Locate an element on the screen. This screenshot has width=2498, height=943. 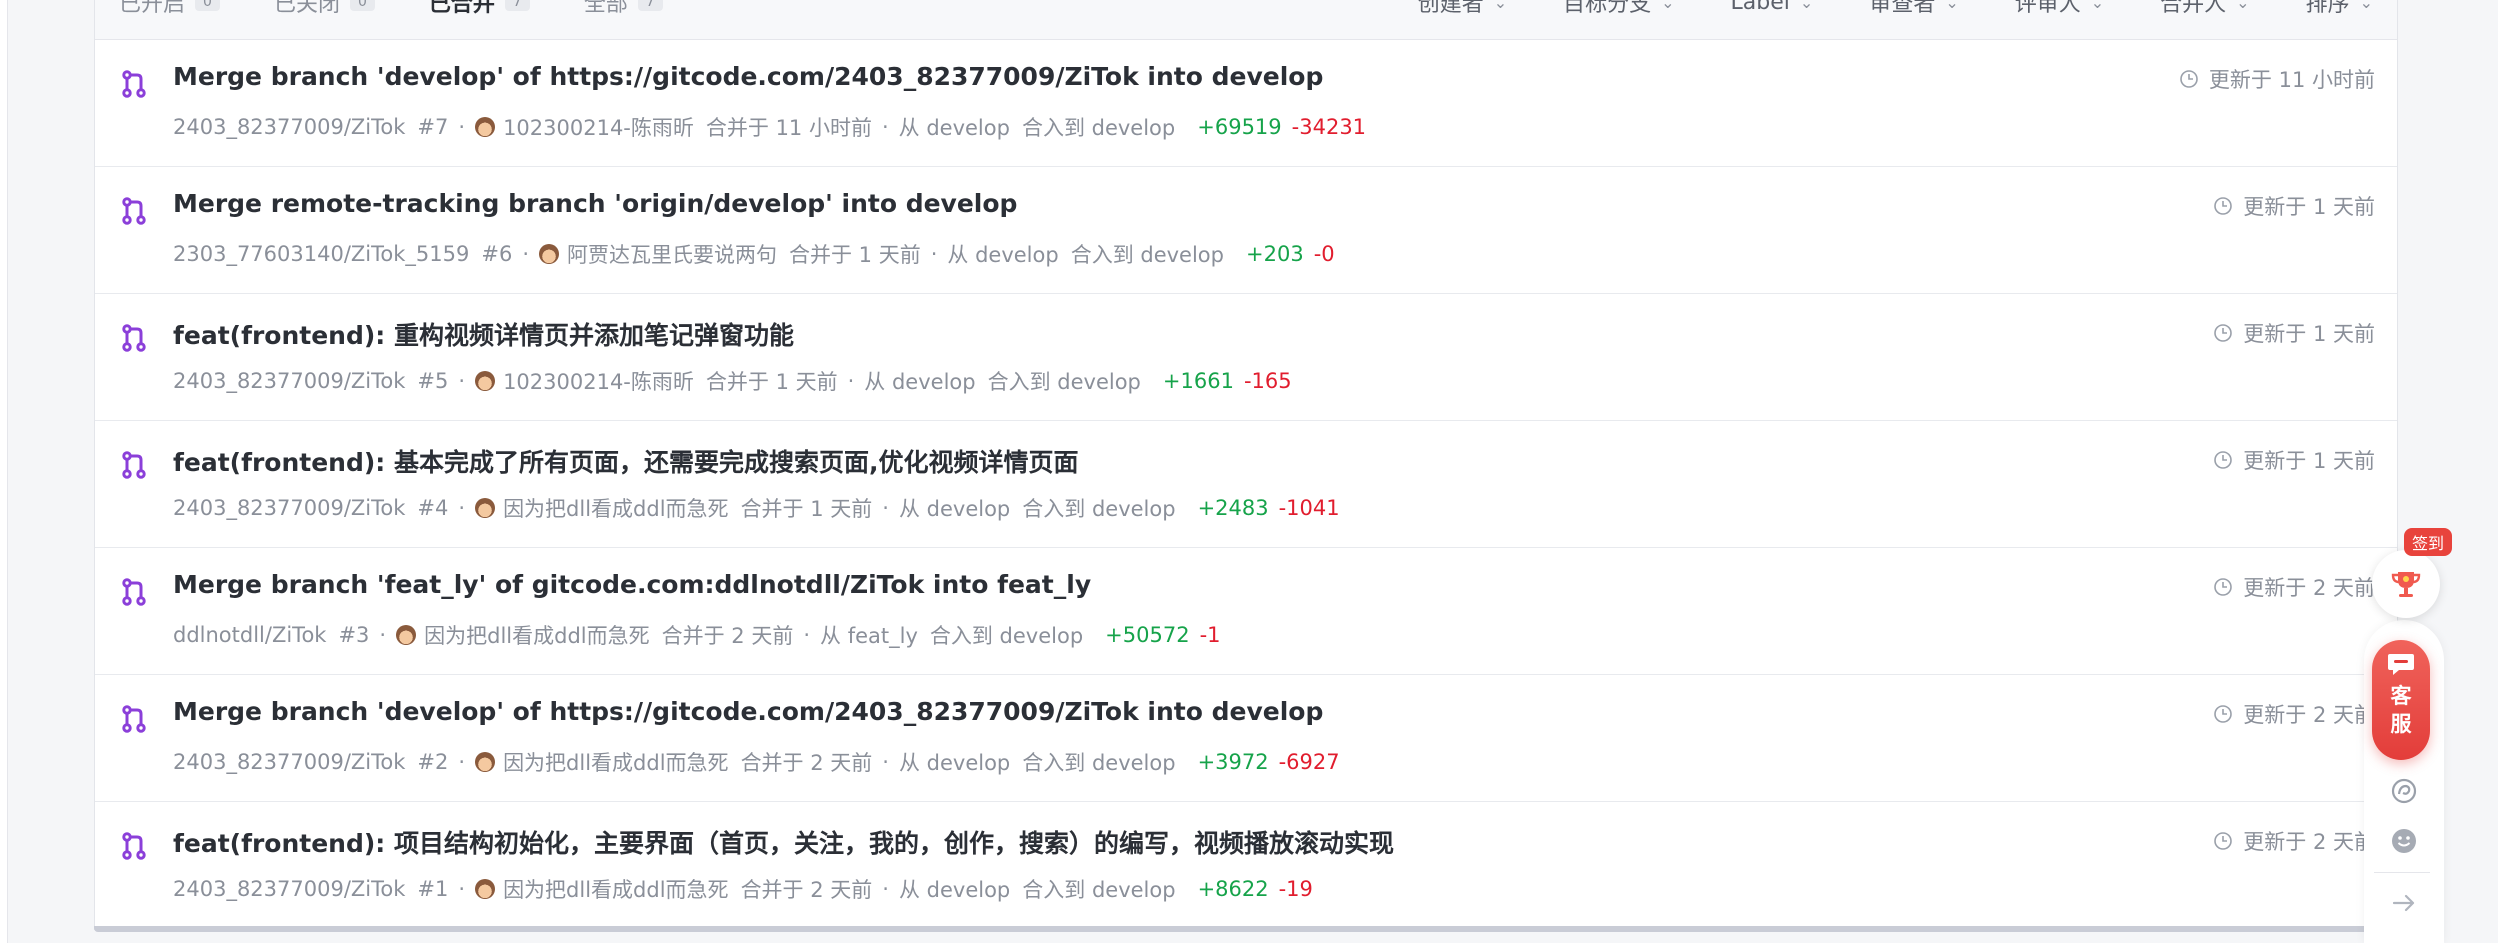
trophy-icon is located at coordinates (2406, 584).